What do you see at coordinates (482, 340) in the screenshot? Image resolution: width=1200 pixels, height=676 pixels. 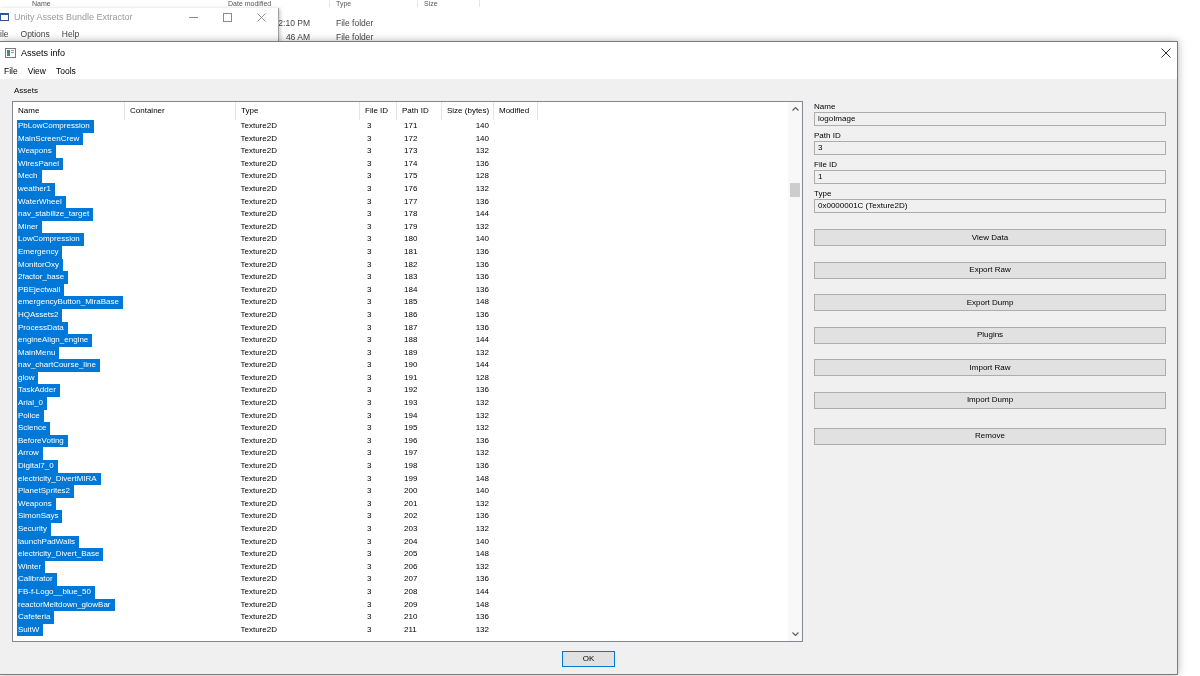 I see `table-cell-text: 144` at bounding box center [482, 340].